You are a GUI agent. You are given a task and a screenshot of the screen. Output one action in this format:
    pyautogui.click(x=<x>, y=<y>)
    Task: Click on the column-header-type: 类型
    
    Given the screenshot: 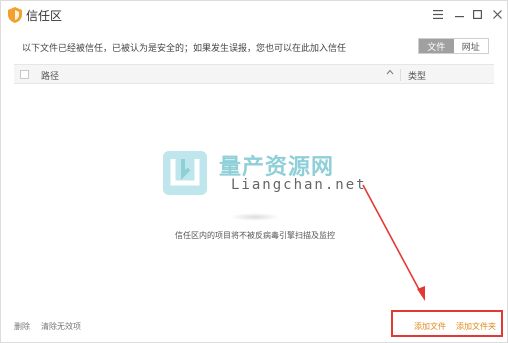 What is the action you would take?
    pyautogui.click(x=417, y=75)
    